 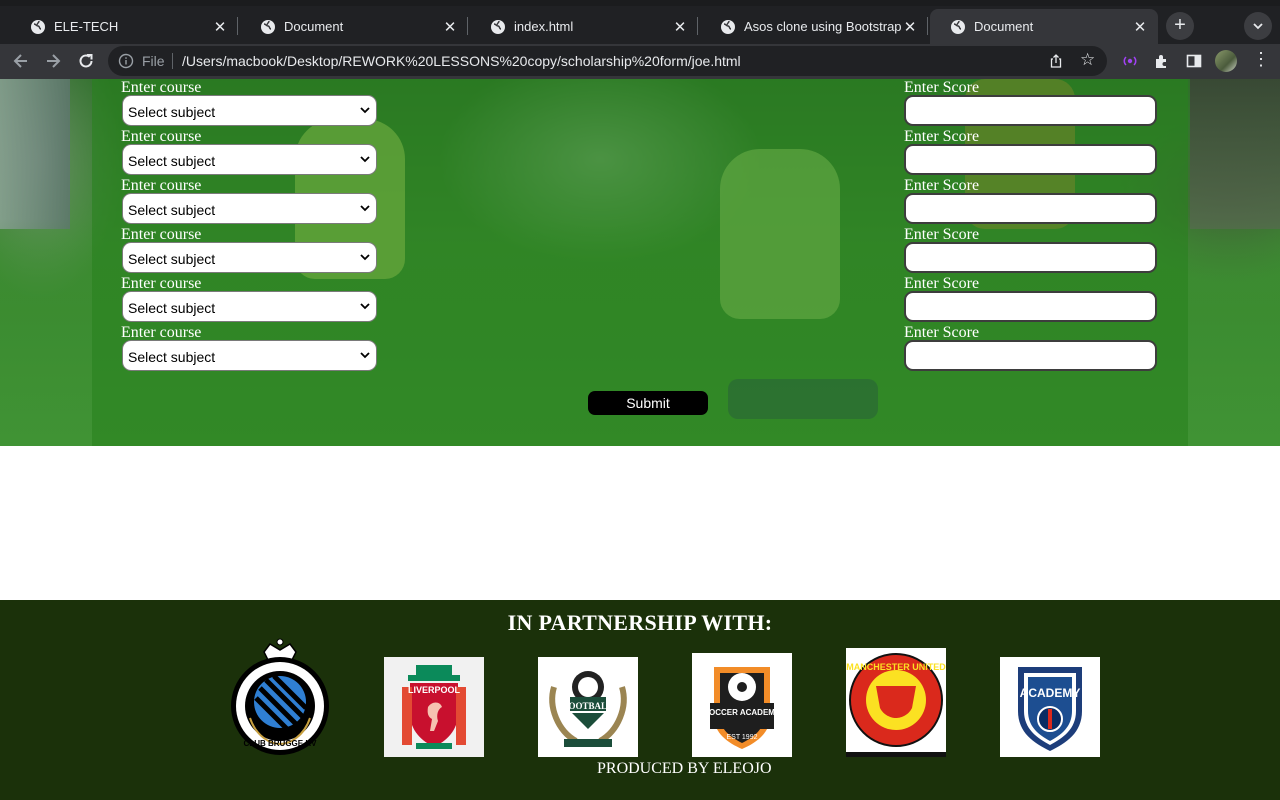 I want to click on svg-text: EST 1992, so click(x=741, y=737).